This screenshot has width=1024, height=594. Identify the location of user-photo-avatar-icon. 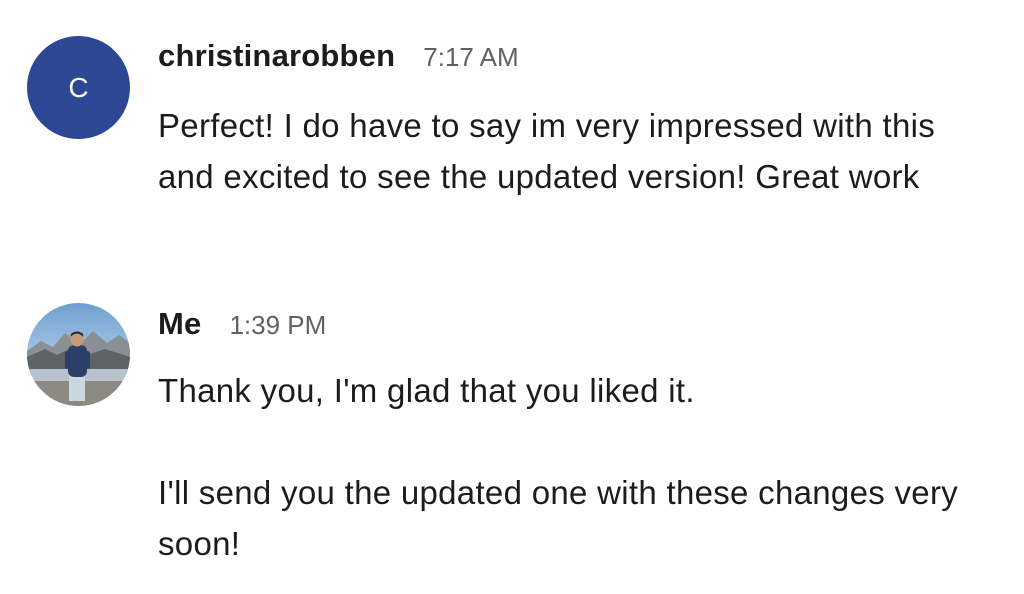
(78, 354).